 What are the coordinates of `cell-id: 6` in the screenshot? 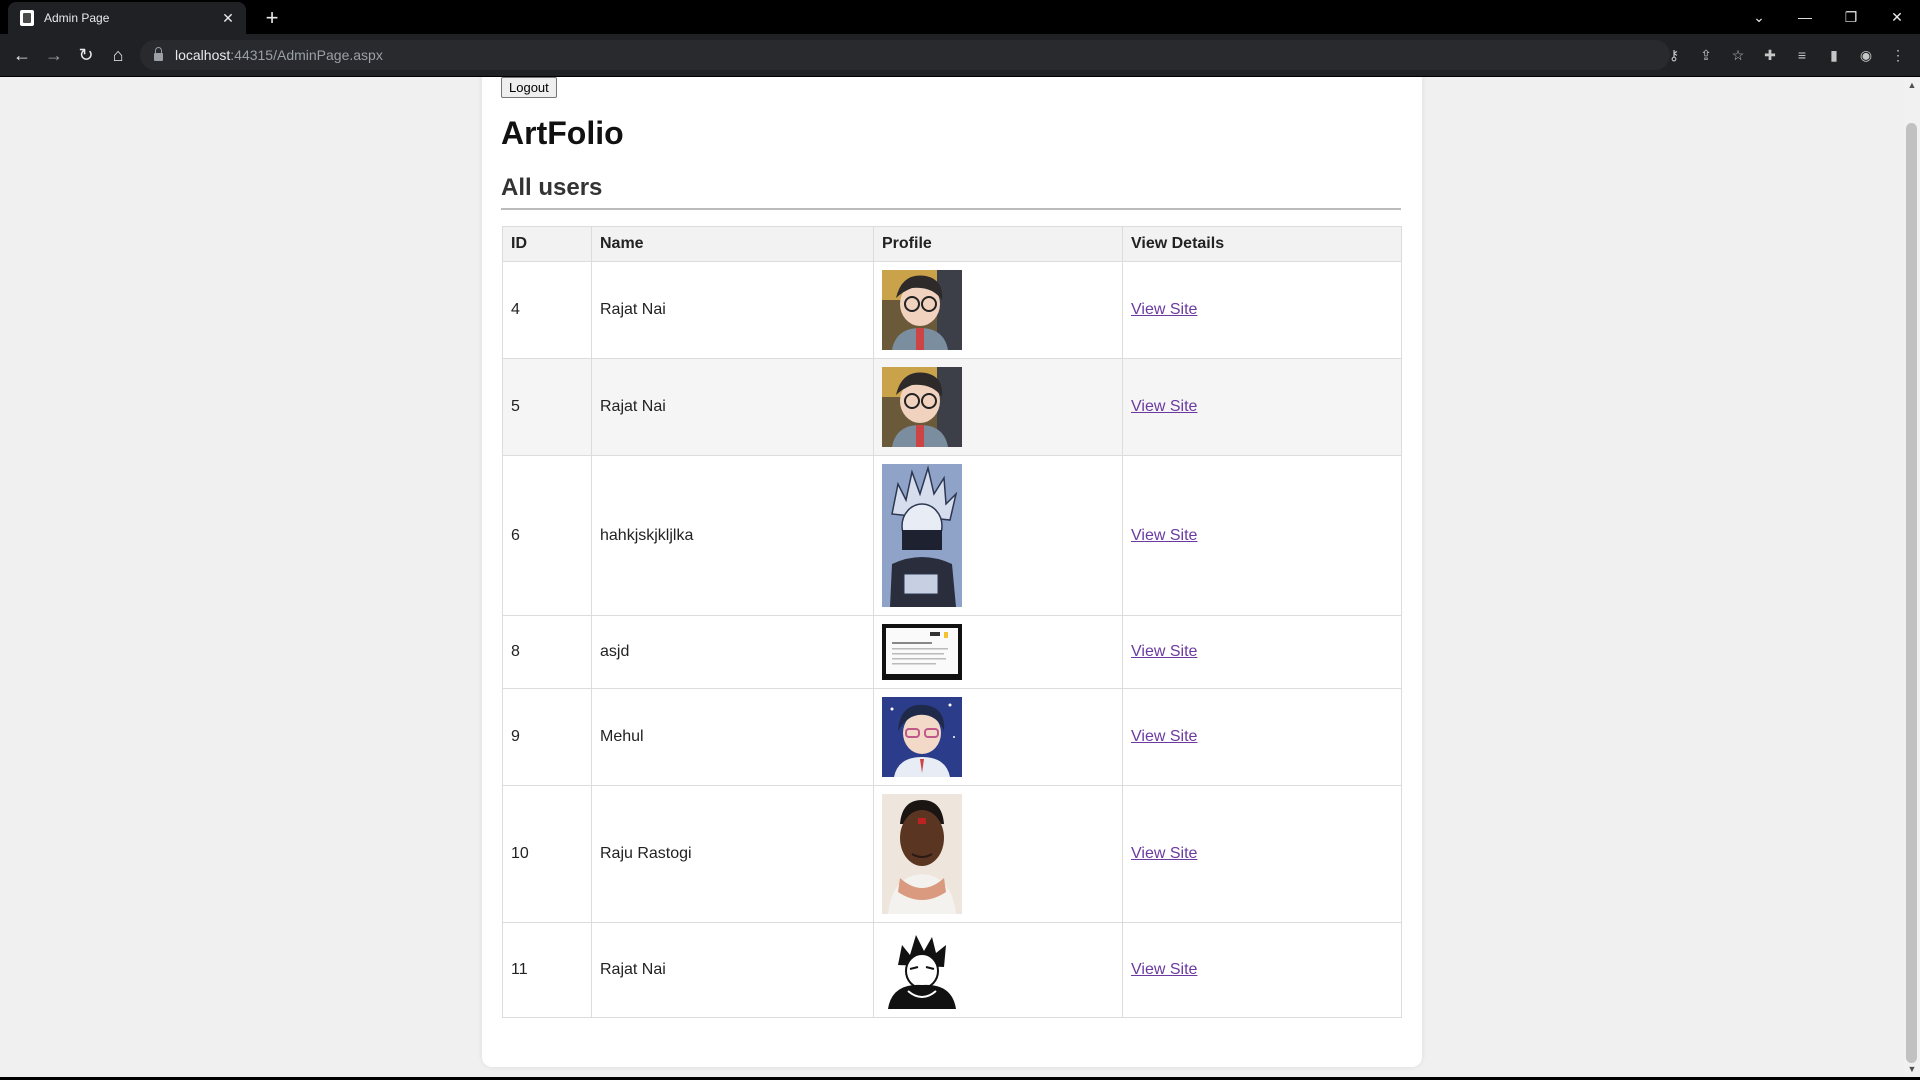 It's located at (547, 535).